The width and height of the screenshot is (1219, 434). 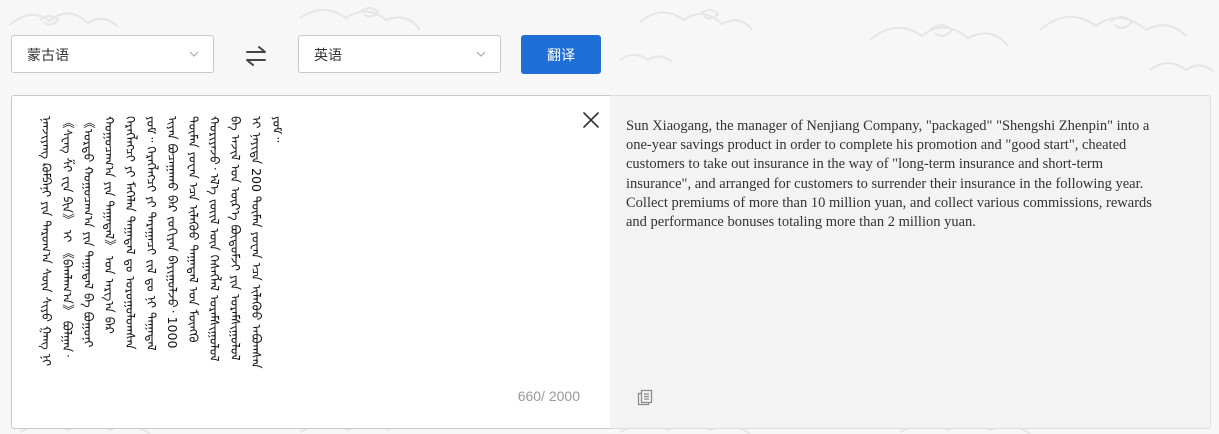 I want to click on target-language-value: 英语, so click(x=328, y=55).